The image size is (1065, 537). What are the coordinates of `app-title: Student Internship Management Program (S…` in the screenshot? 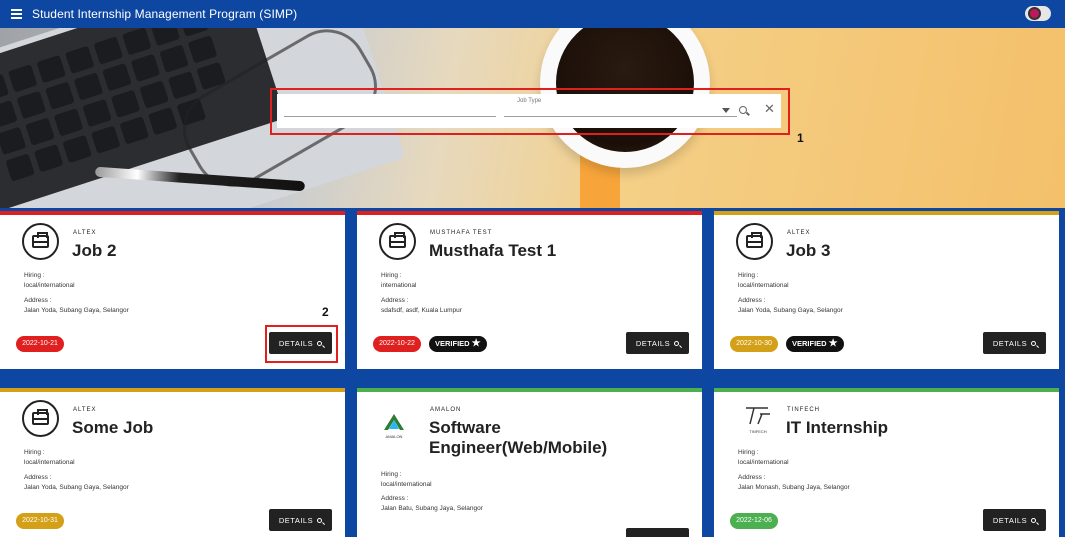 It's located at (165, 14).